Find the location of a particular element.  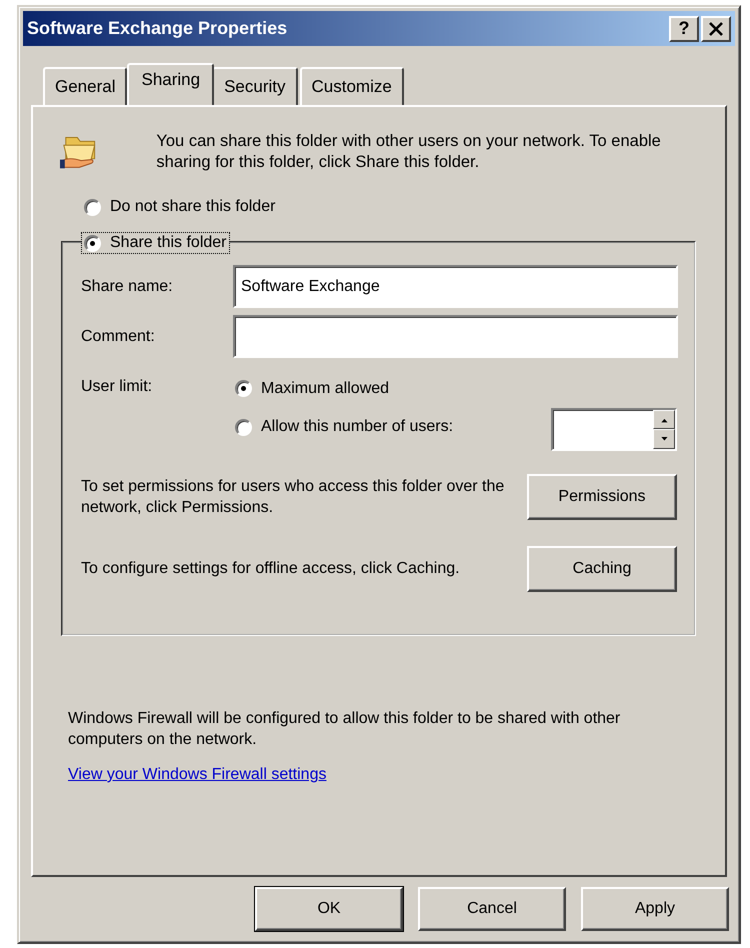

caching-button: Caching is located at coordinates (602, 569).